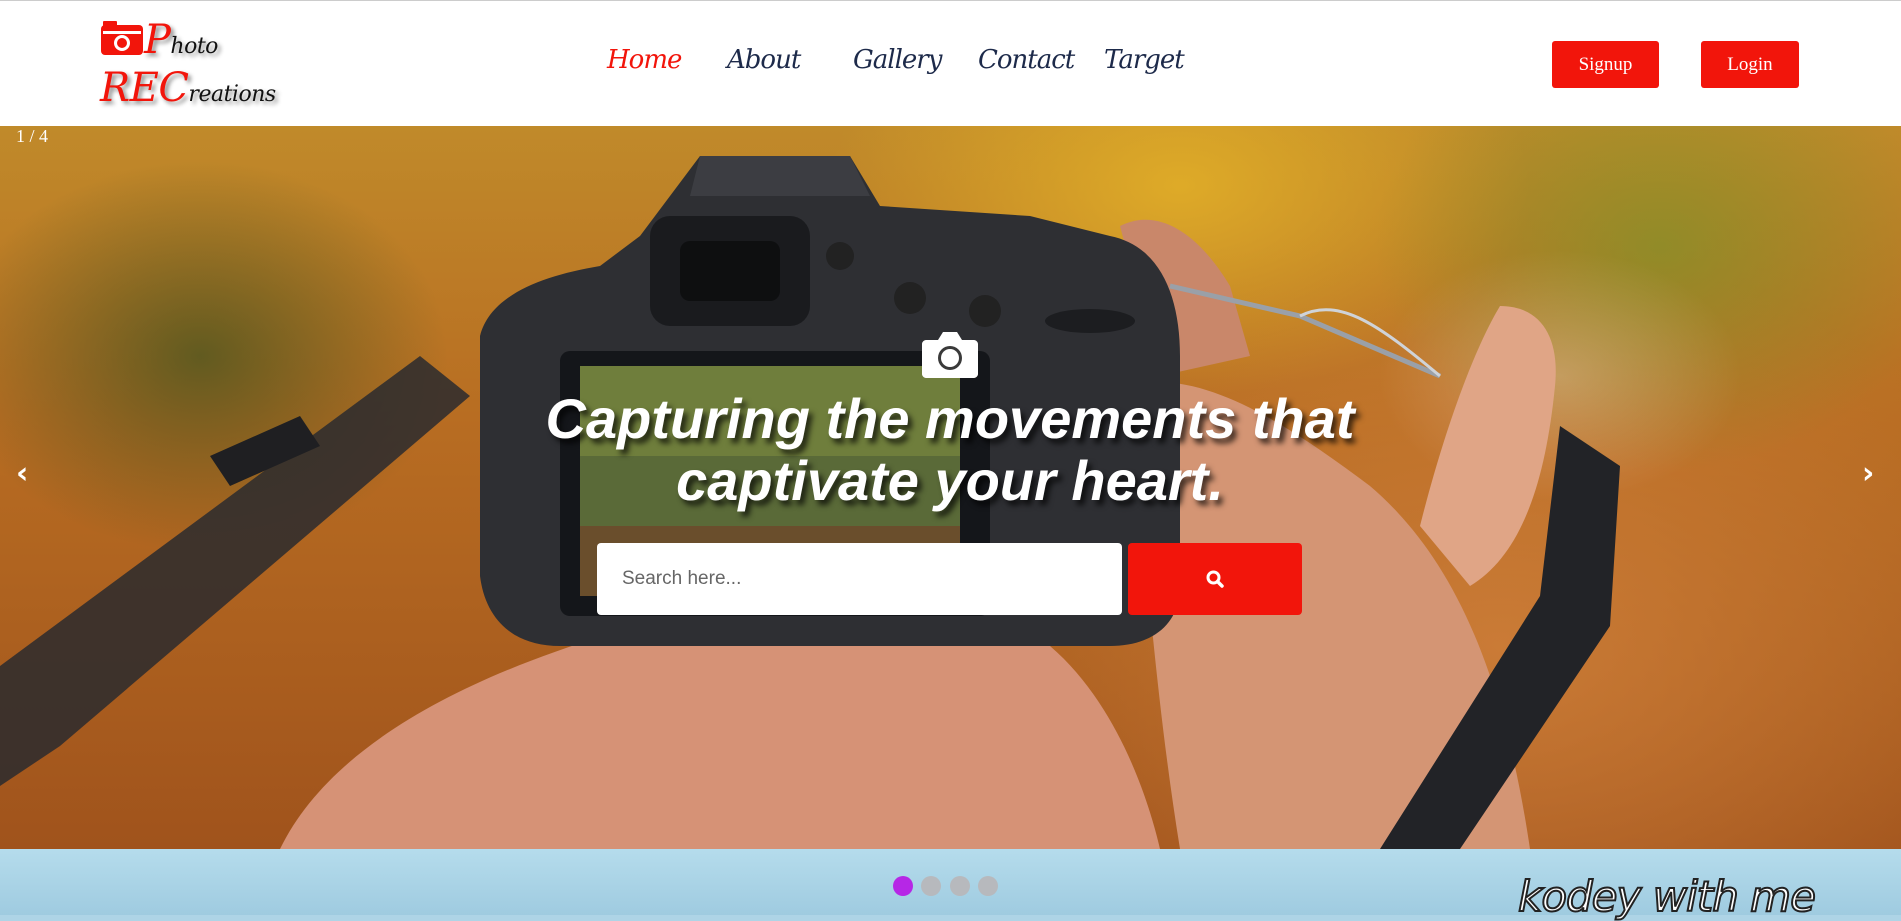 This screenshot has width=1901, height=921. Describe the element at coordinates (1868, 473) in the screenshot. I see `next-slide-button: ›` at that location.